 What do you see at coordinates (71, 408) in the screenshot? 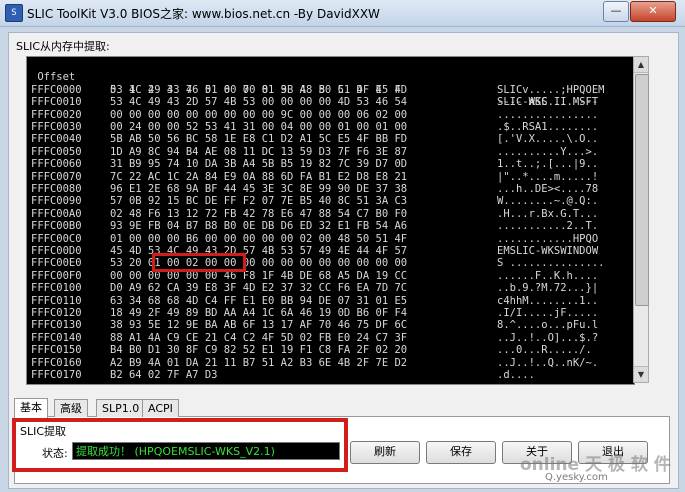
I see `tab-advanced: 高级` at bounding box center [71, 408].